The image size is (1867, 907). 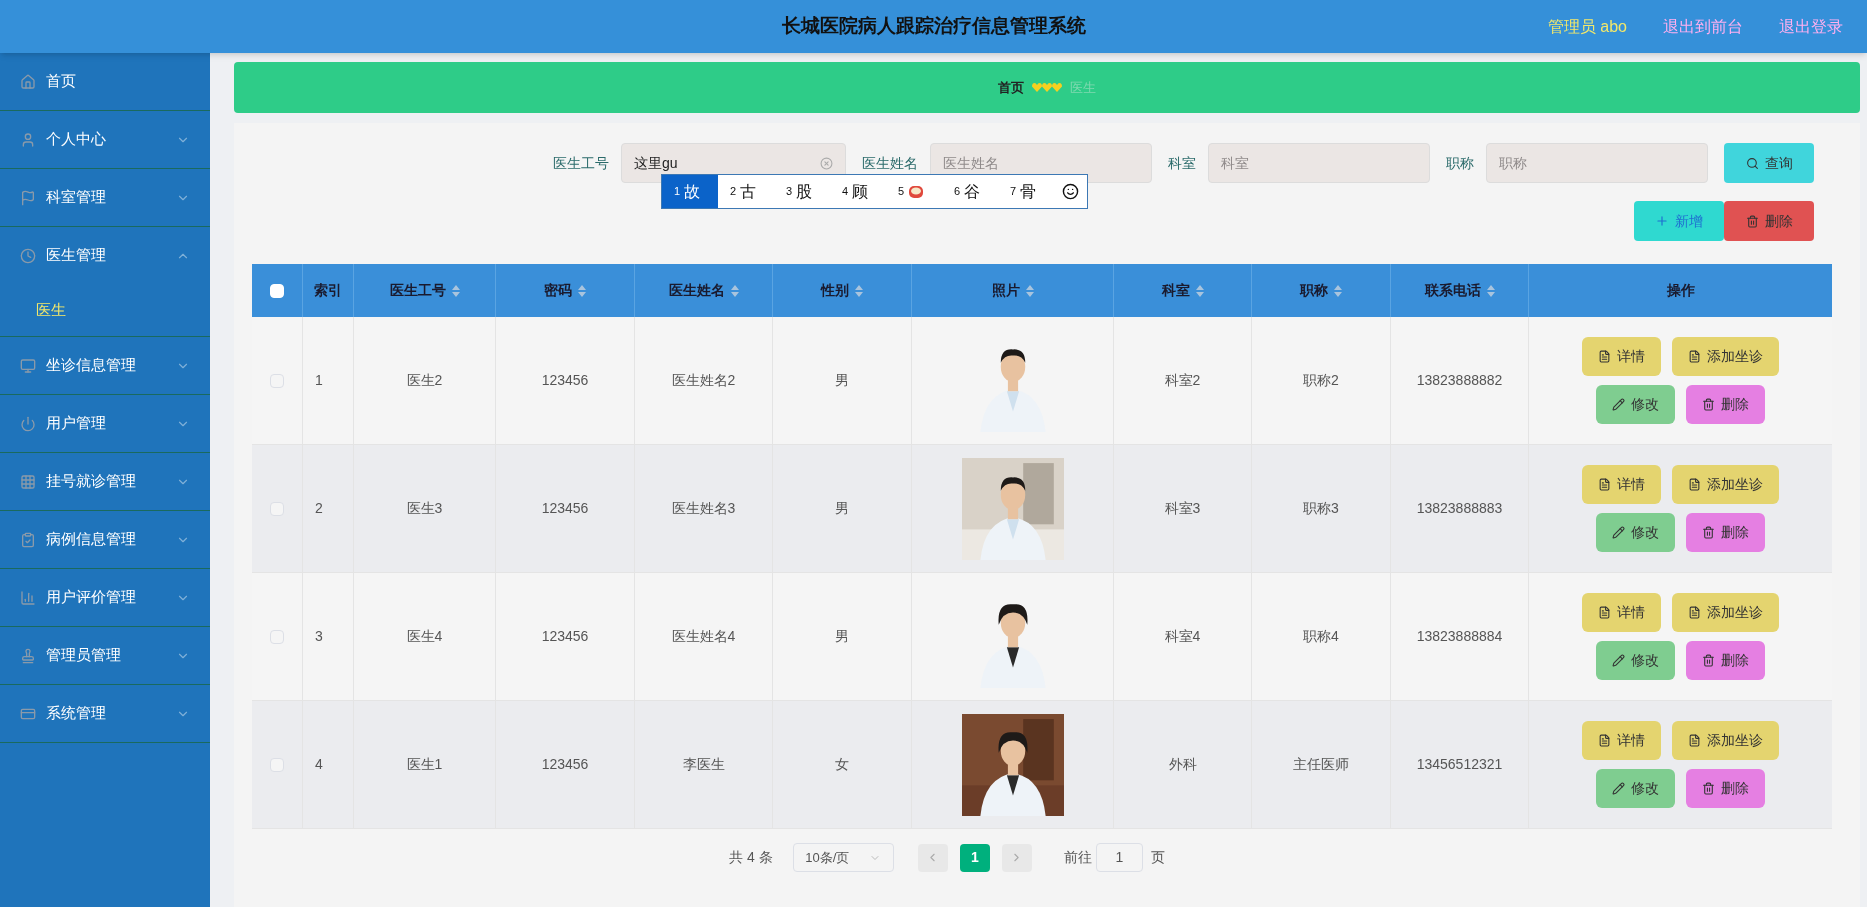 What do you see at coordinates (28, 597) in the screenshot?
I see `chart-icon` at bounding box center [28, 597].